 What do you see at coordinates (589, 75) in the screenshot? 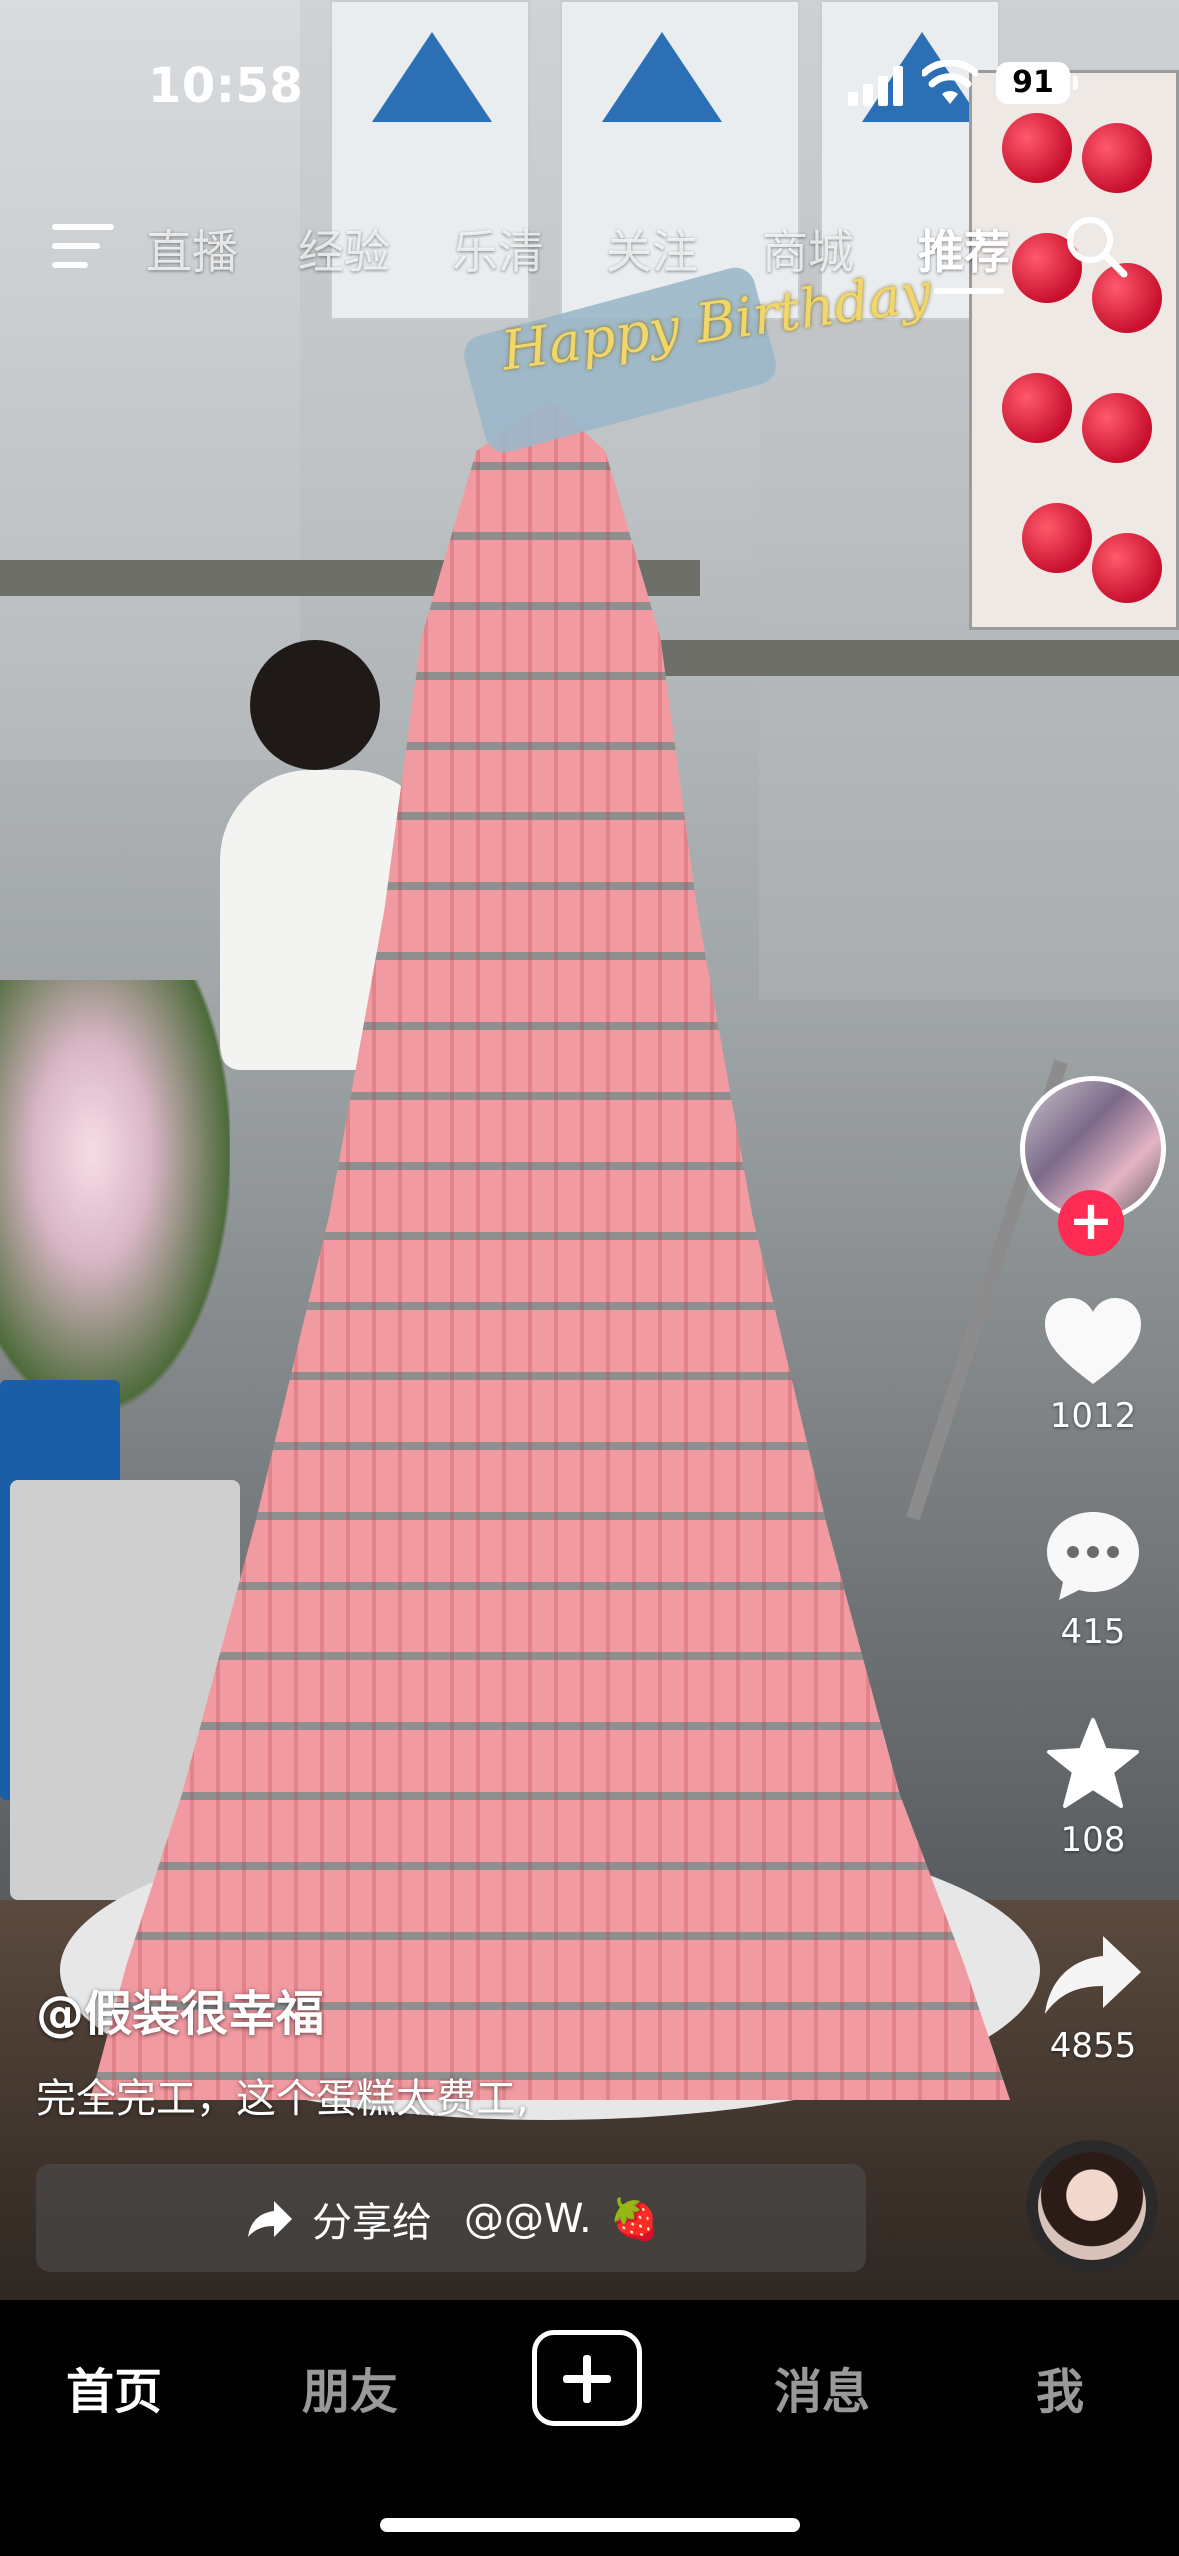
I see `status-bar: 10:58 91` at bounding box center [589, 75].